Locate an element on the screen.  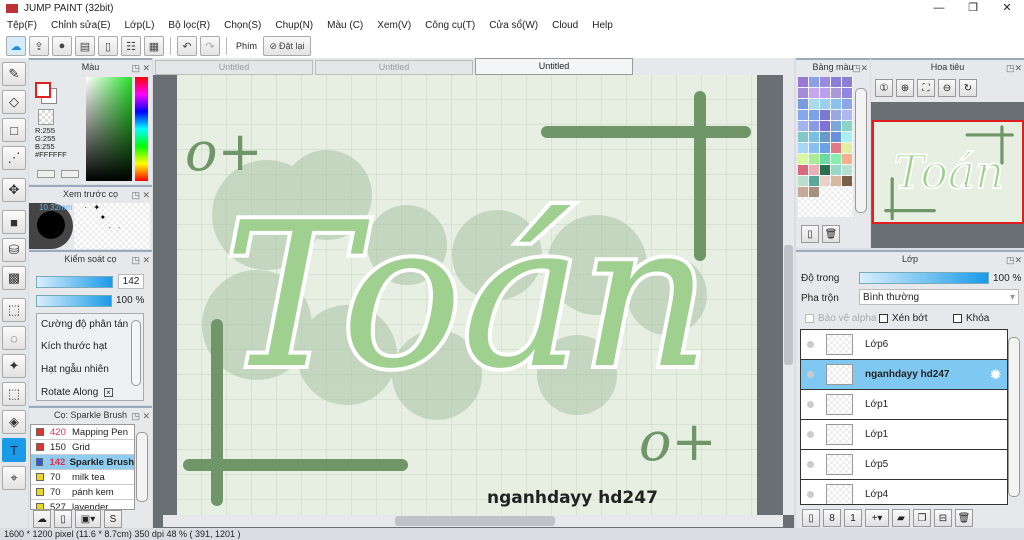
protect-alpha-checkbox is located at coordinates (809, 318).